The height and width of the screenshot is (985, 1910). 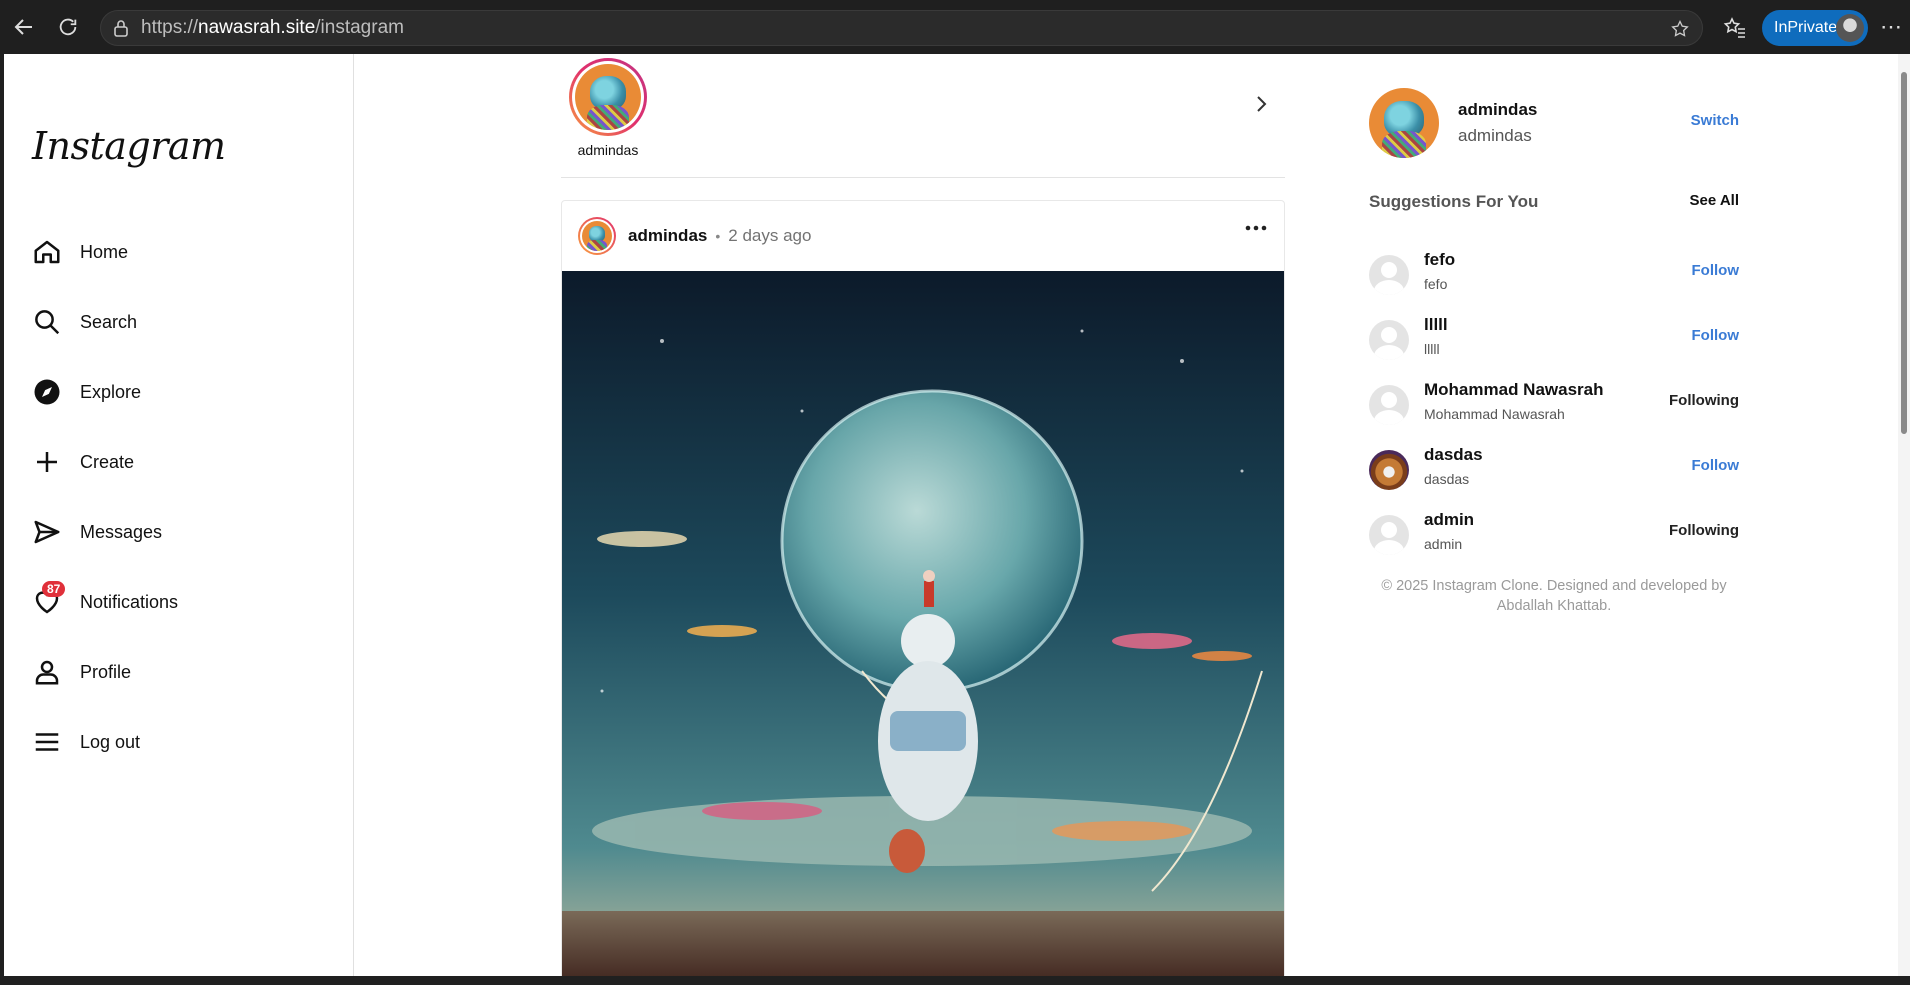 What do you see at coordinates (1891, 27) in the screenshot?
I see `more-icon: ⋯` at bounding box center [1891, 27].